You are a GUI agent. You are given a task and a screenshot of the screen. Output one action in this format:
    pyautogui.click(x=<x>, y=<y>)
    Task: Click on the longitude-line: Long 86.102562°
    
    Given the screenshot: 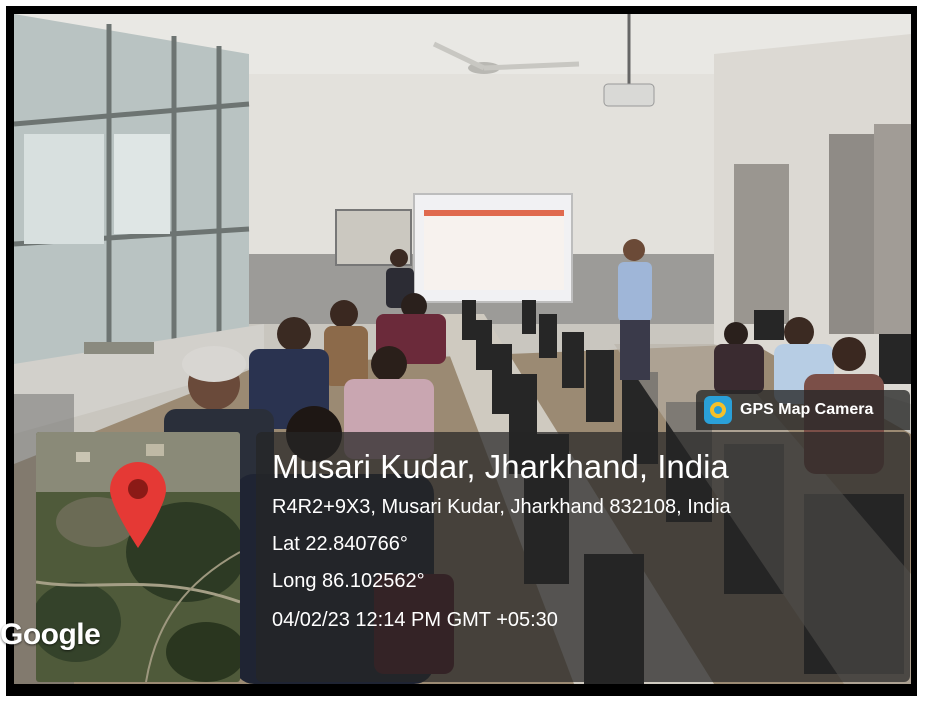 What is the action you would take?
    pyautogui.click(x=348, y=581)
    